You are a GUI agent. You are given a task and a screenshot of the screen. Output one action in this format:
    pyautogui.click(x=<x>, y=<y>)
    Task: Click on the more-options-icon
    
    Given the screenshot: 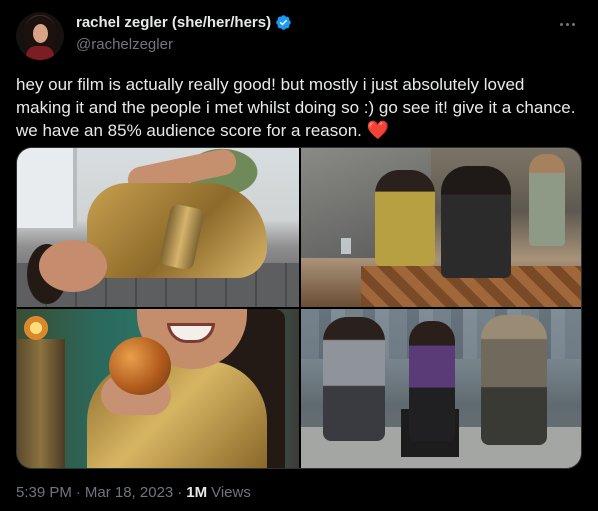 What is the action you would take?
    pyautogui.click(x=567, y=24)
    